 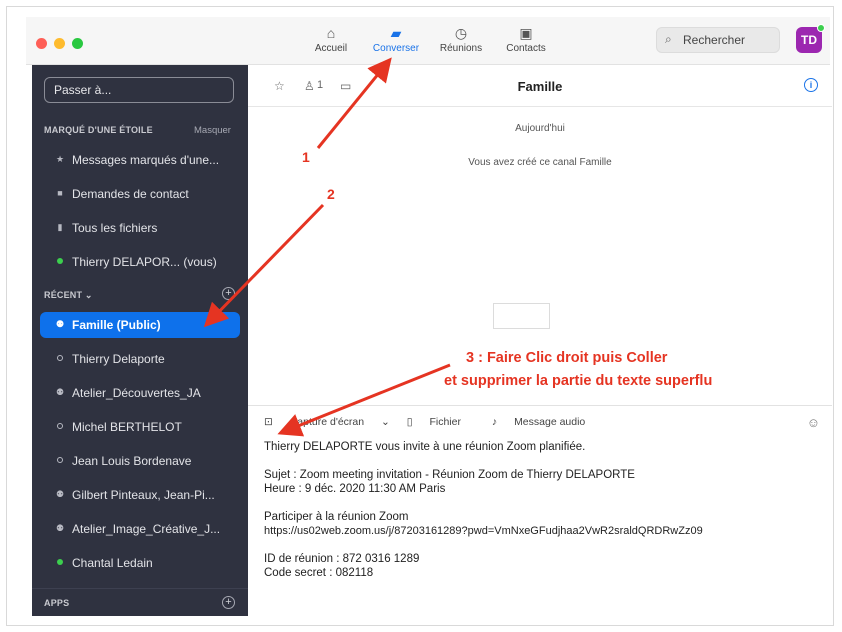 What do you see at coordinates (396, 48) in the screenshot?
I see `nav-chat-label: Converser` at bounding box center [396, 48].